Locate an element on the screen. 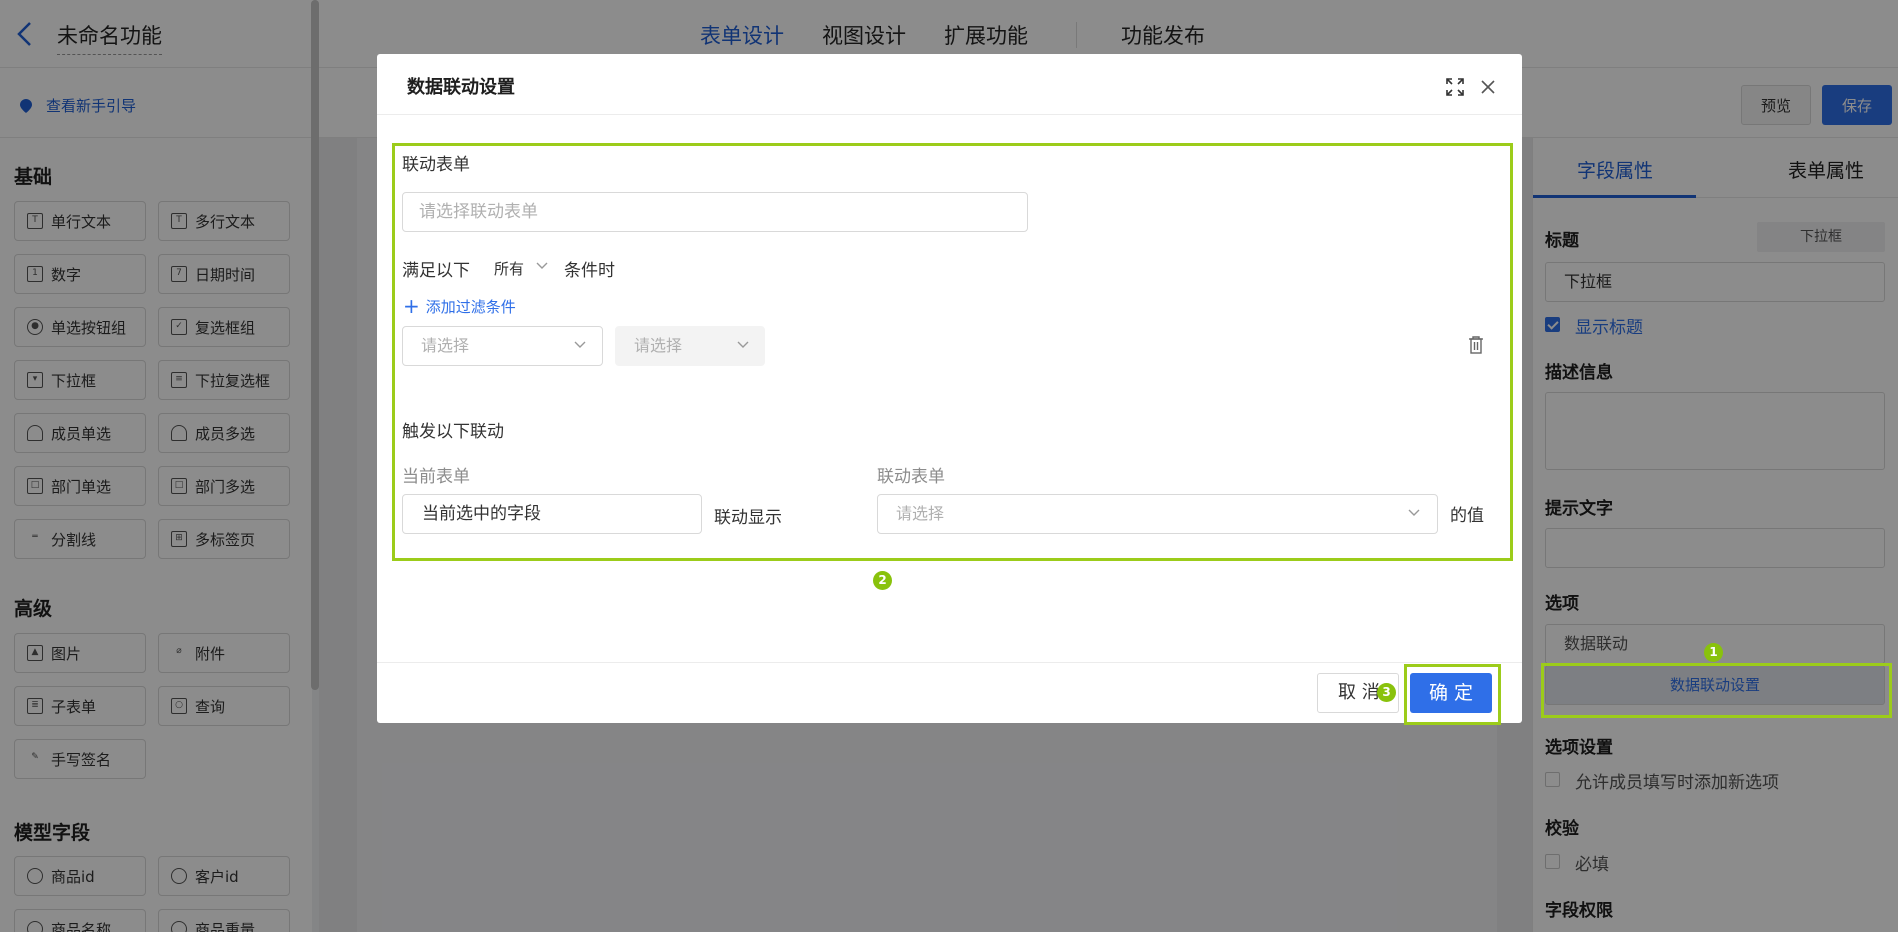  current-field-input: 当前选中的字段 is located at coordinates (552, 514).